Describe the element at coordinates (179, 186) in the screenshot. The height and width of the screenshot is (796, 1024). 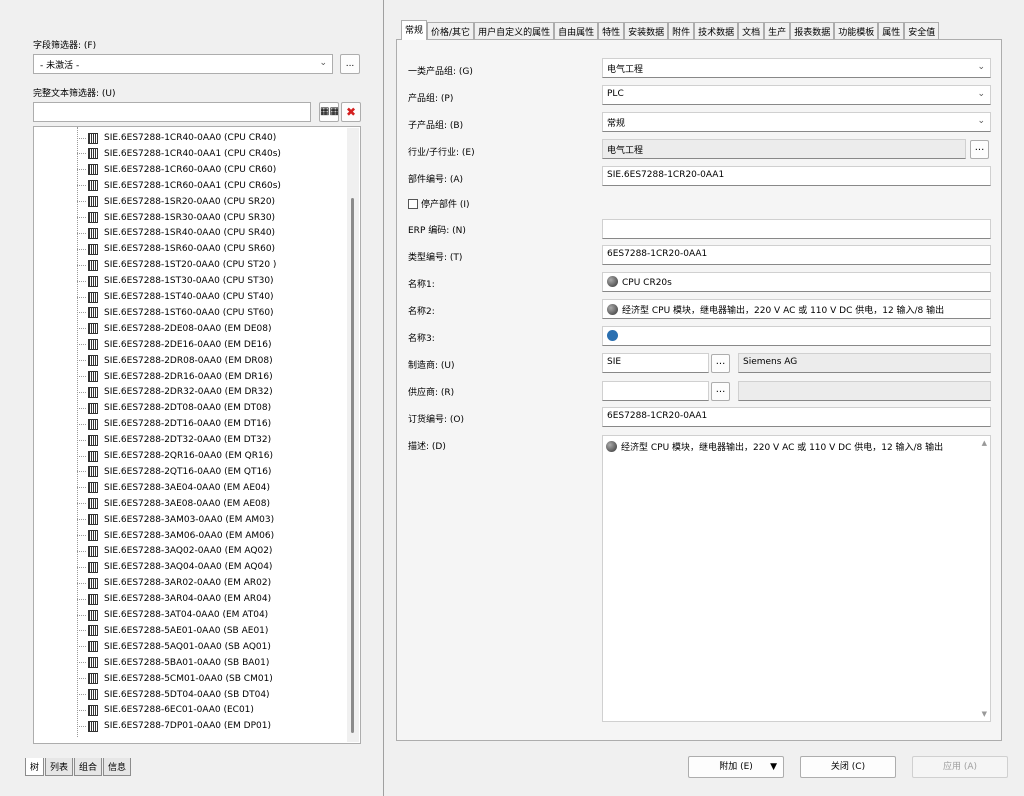
I see `tree-item: SIE.6ES7288-1CR60-0AA1 (CPU CR60s)` at that location.